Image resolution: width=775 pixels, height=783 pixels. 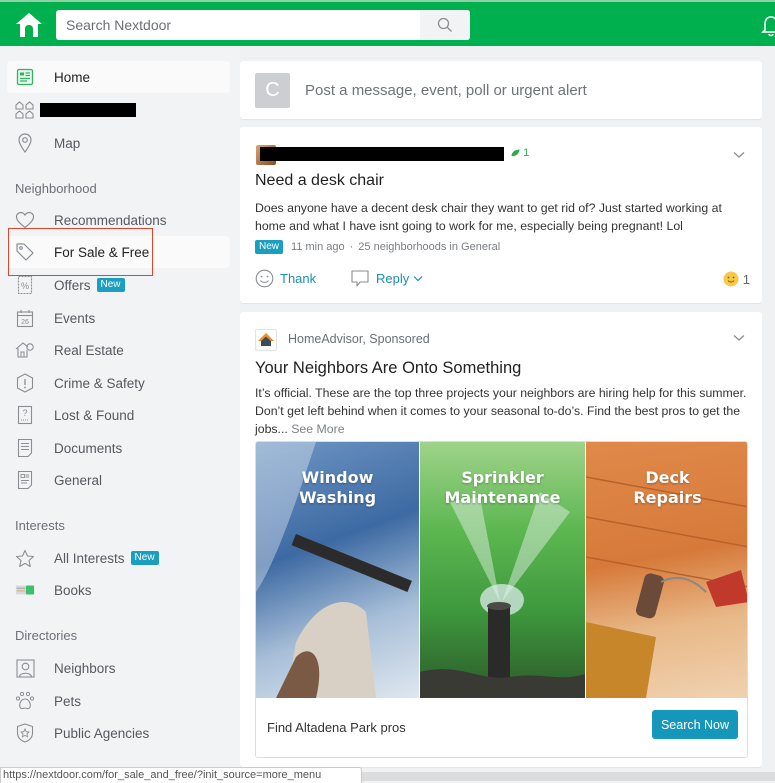 I want to click on highlight-annotation-box, so click(x=80, y=252).